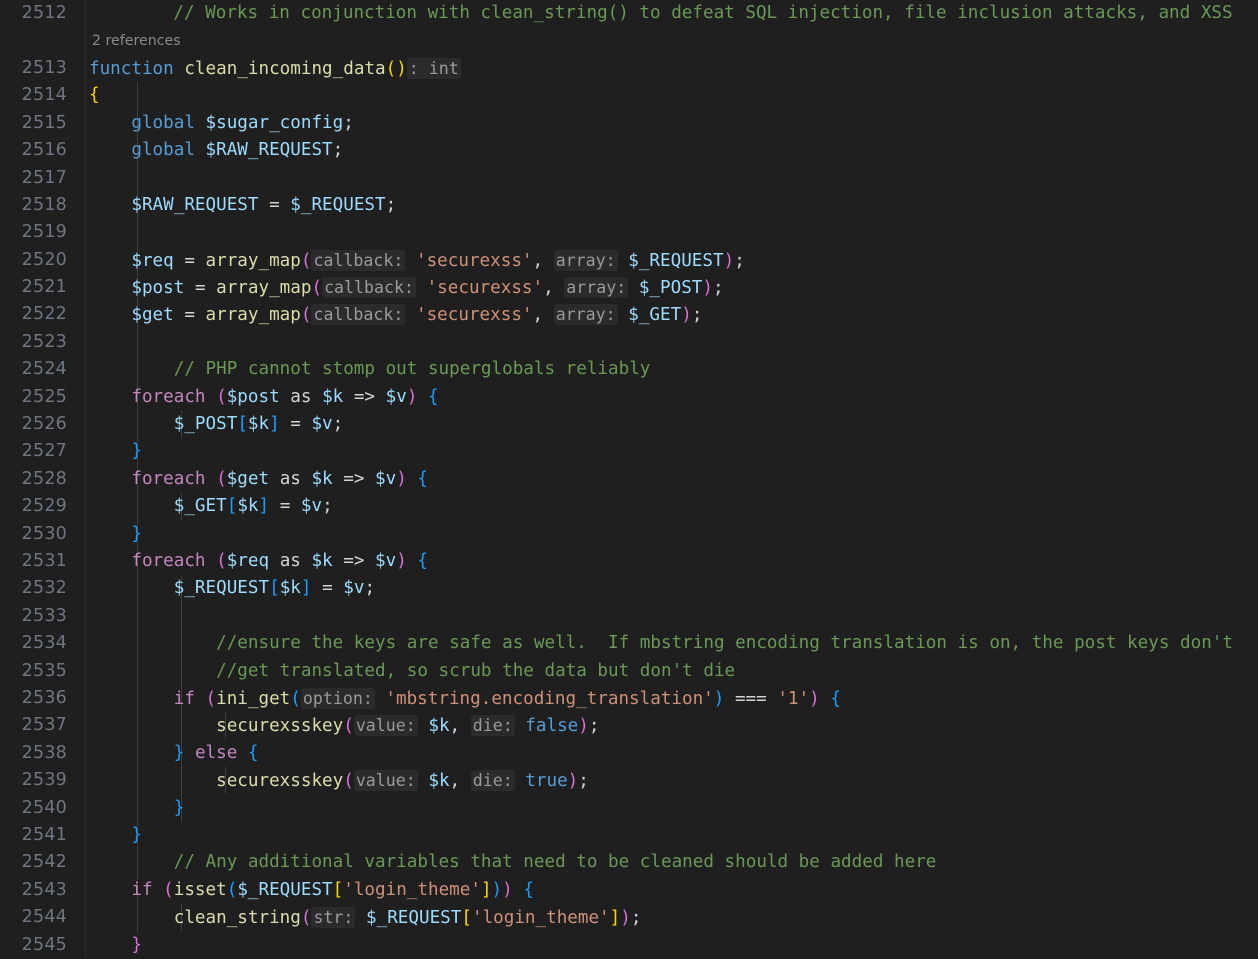 This screenshot has width=1258, height=959. I want to click on code-line-2541: }, so click(115, 835).